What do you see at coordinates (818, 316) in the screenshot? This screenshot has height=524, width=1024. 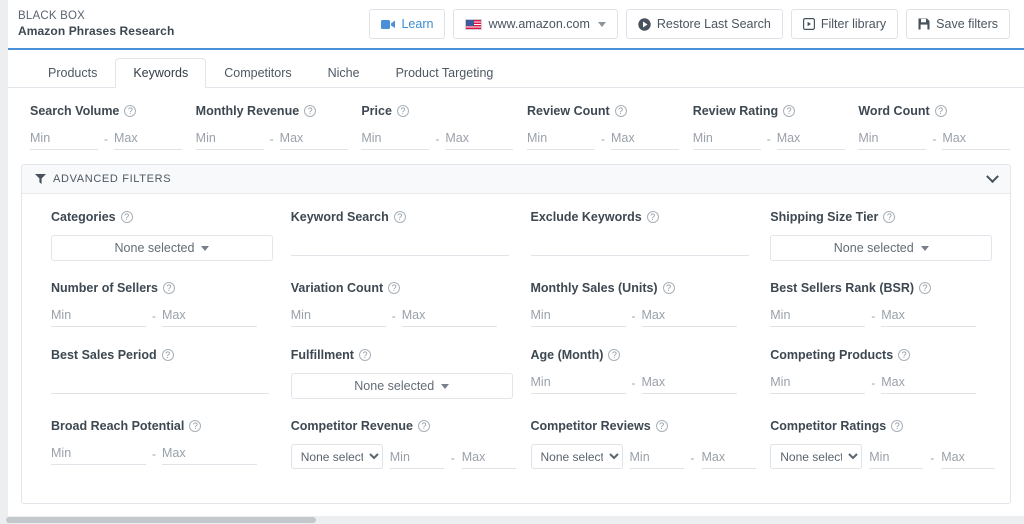 I see `best-sellers-rank-min-input` at bounding box center [818, 316].